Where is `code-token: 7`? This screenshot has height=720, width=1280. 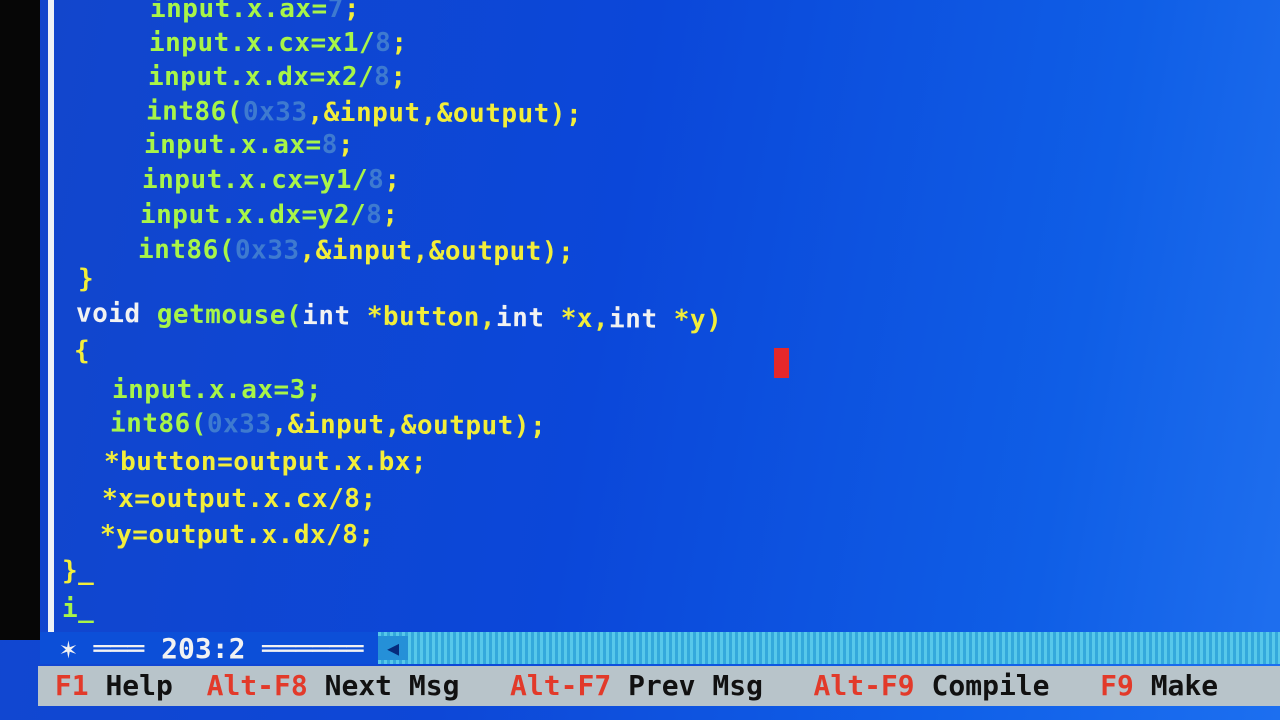 code-token: 7 is located at coordinates (335, 12).